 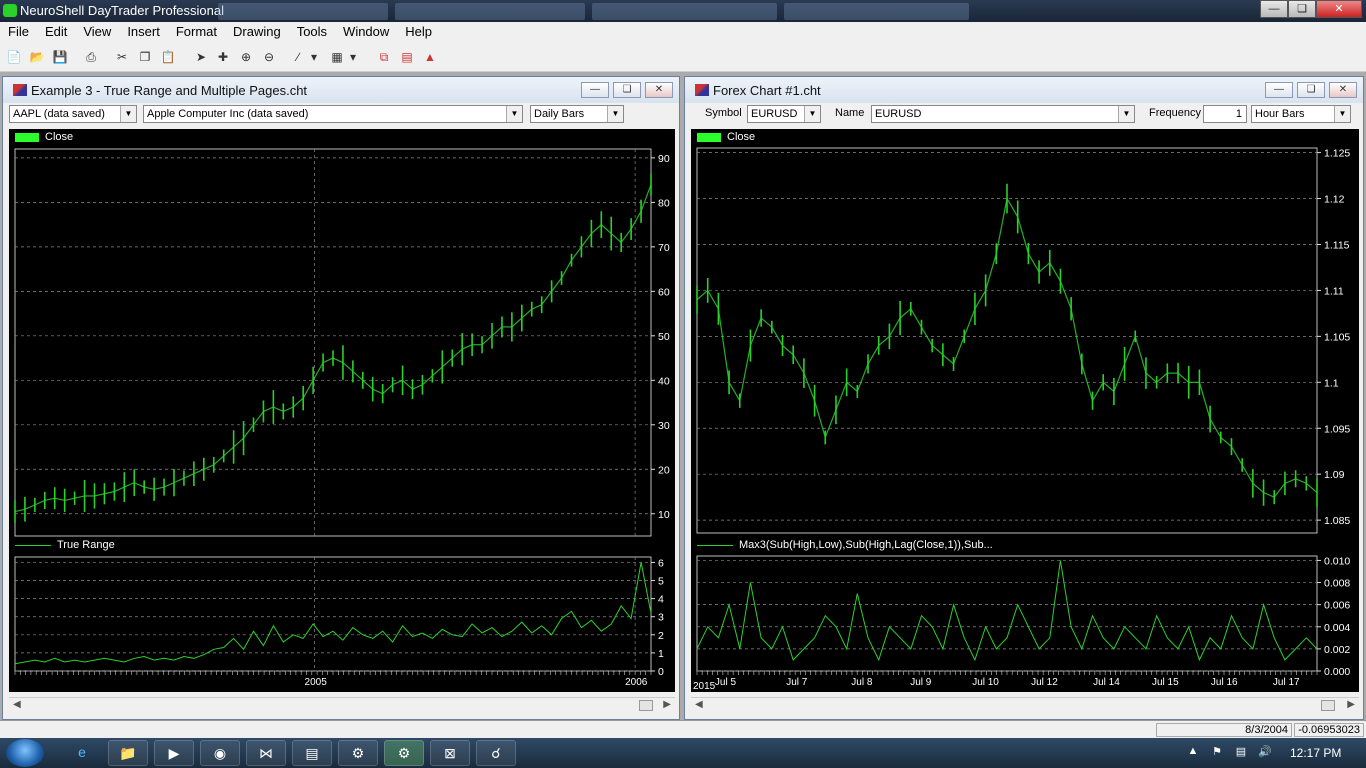 I want to click on file-explorer-icon: 📁, so click(x=128, y=753).